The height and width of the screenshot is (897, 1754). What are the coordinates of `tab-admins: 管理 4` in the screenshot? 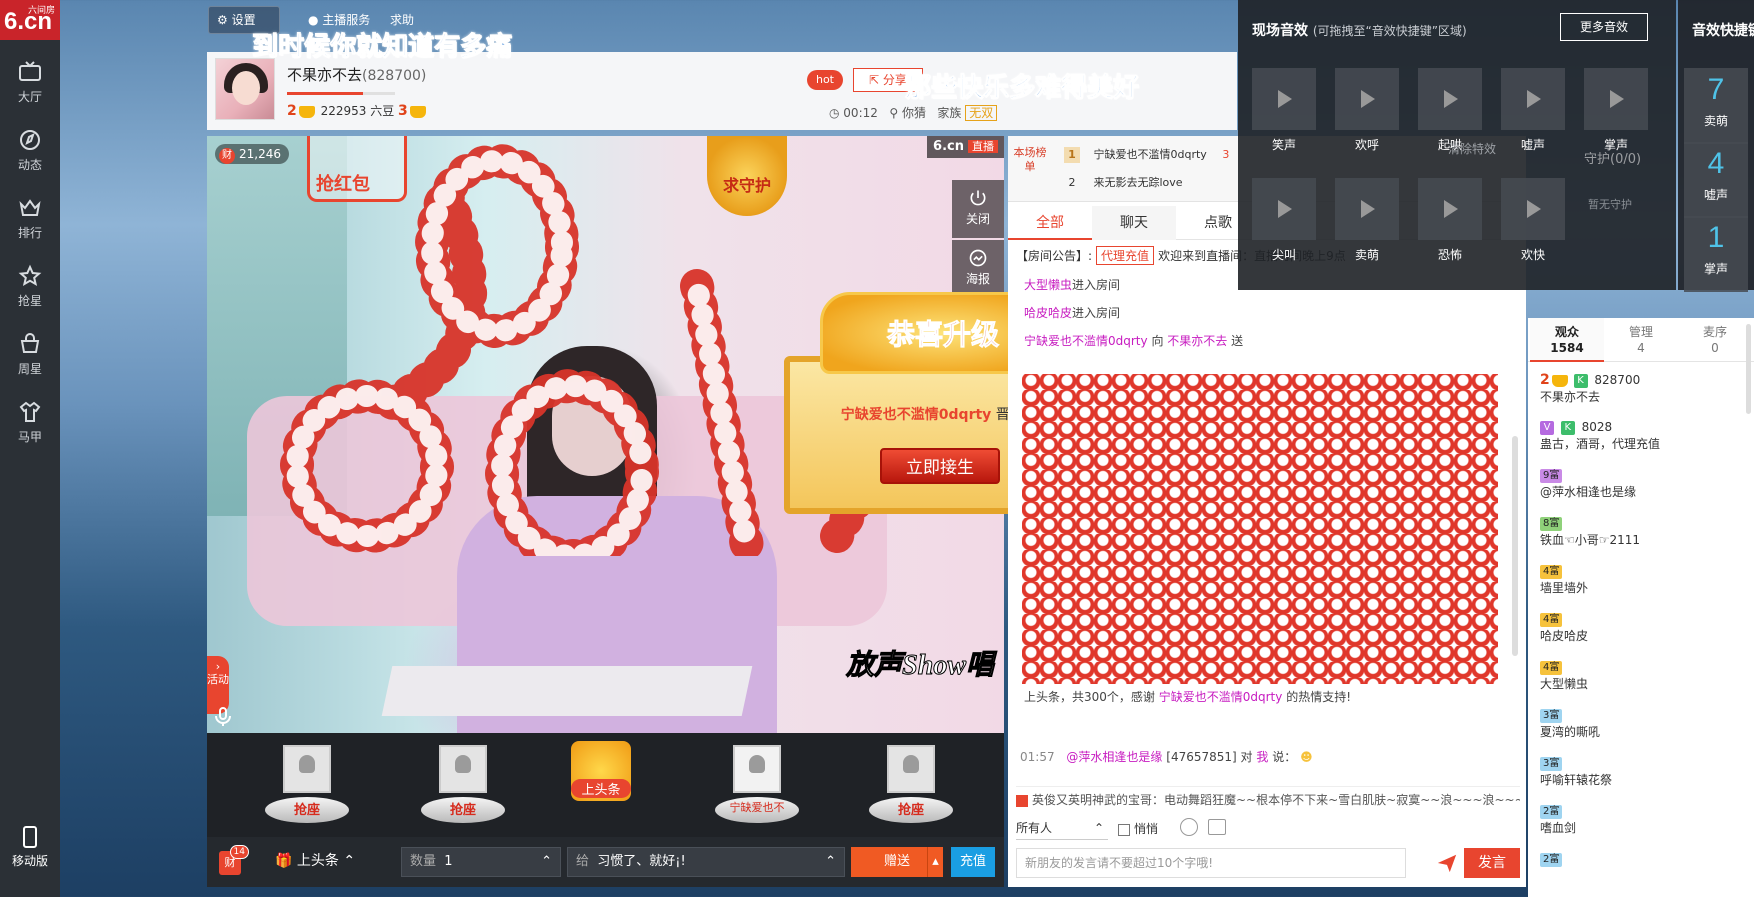 It's located at (1641, 340).